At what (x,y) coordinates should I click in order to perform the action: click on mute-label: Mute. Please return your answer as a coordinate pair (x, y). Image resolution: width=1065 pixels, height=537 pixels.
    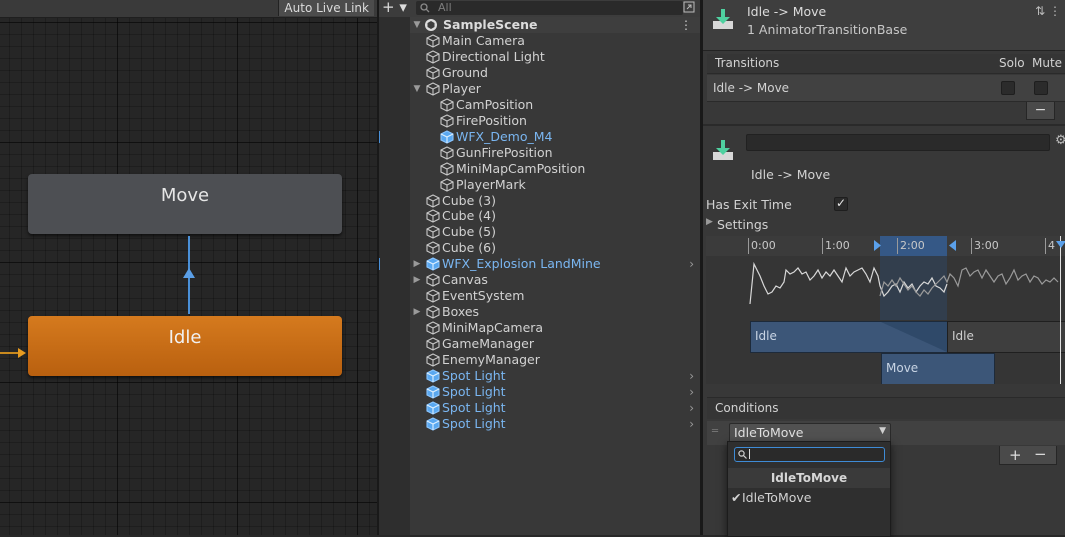
    Looking at the image, I should click on (1047, 63).